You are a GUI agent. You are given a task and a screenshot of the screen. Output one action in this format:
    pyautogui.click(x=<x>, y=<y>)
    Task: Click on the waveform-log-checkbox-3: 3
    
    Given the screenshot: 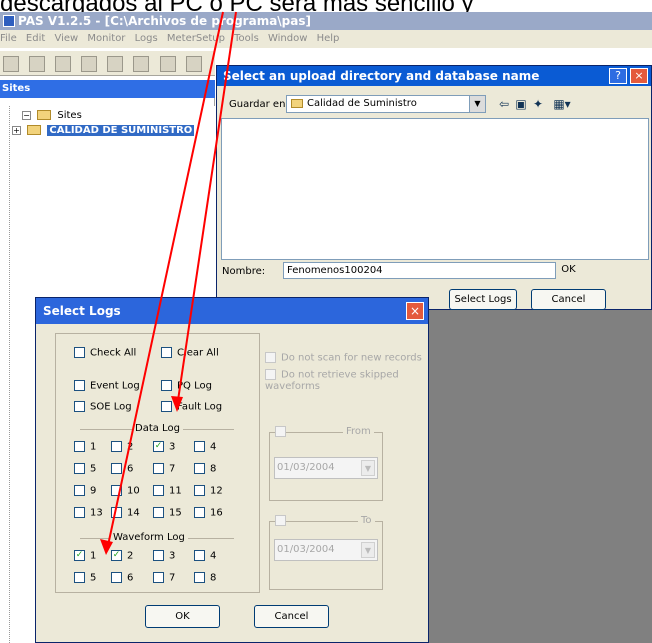 What is the action you would take?
    pyautogui.click(x=164, y=556)
    